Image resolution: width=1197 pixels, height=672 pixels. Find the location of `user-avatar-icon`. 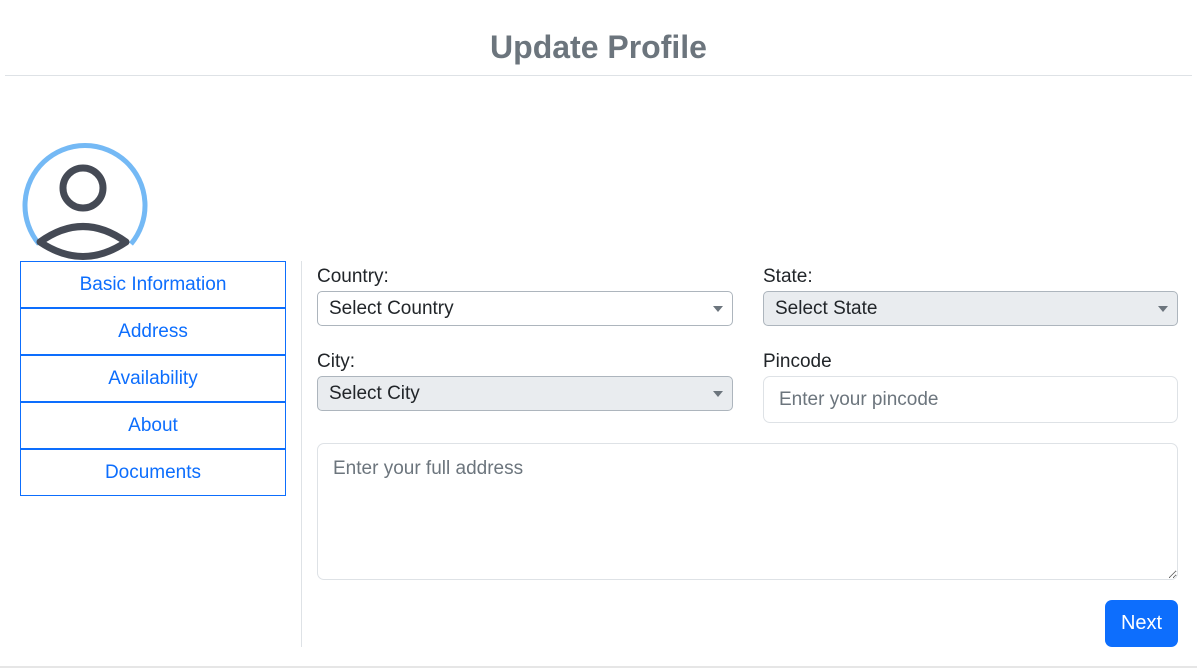

user-avatar-icon is located at coordinates (83, 200).